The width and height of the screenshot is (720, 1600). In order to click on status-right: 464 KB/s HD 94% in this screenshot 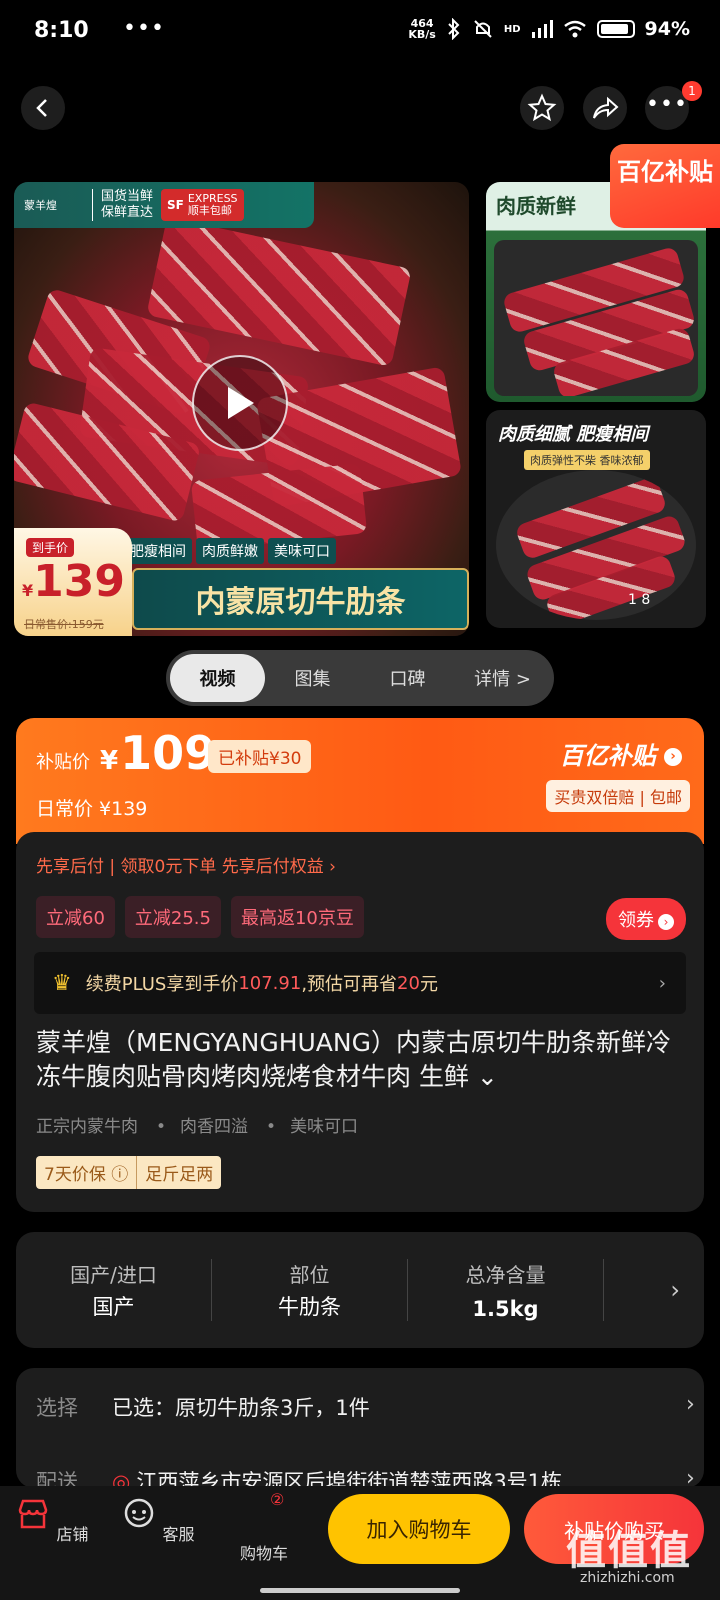, I will do `click(549, 29)`.